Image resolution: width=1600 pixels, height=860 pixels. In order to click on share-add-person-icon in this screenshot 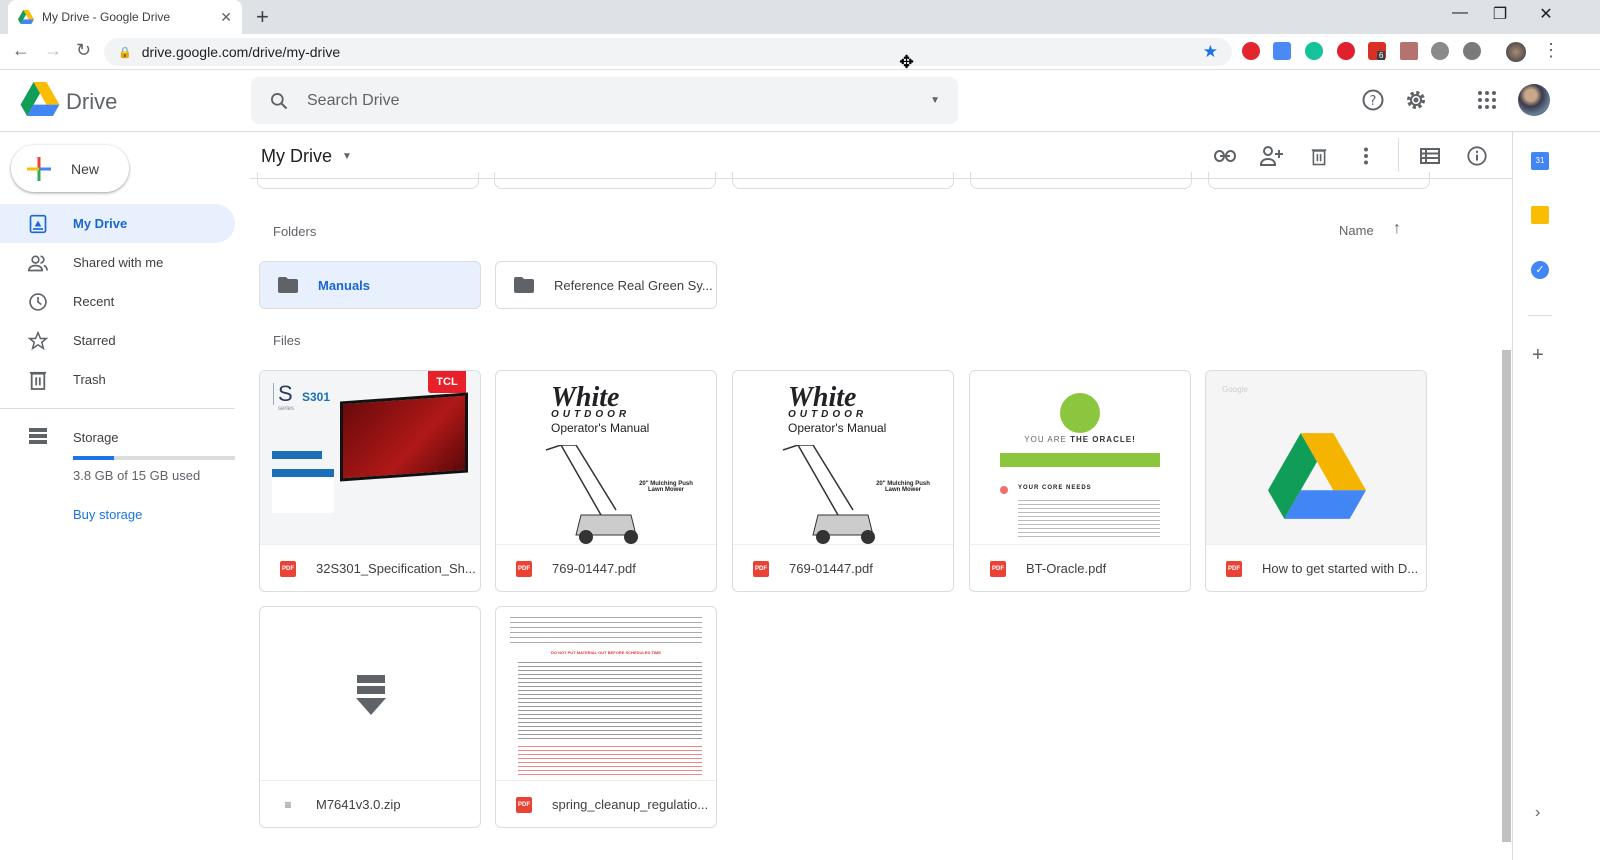, I will do `click(1272, 156)`.